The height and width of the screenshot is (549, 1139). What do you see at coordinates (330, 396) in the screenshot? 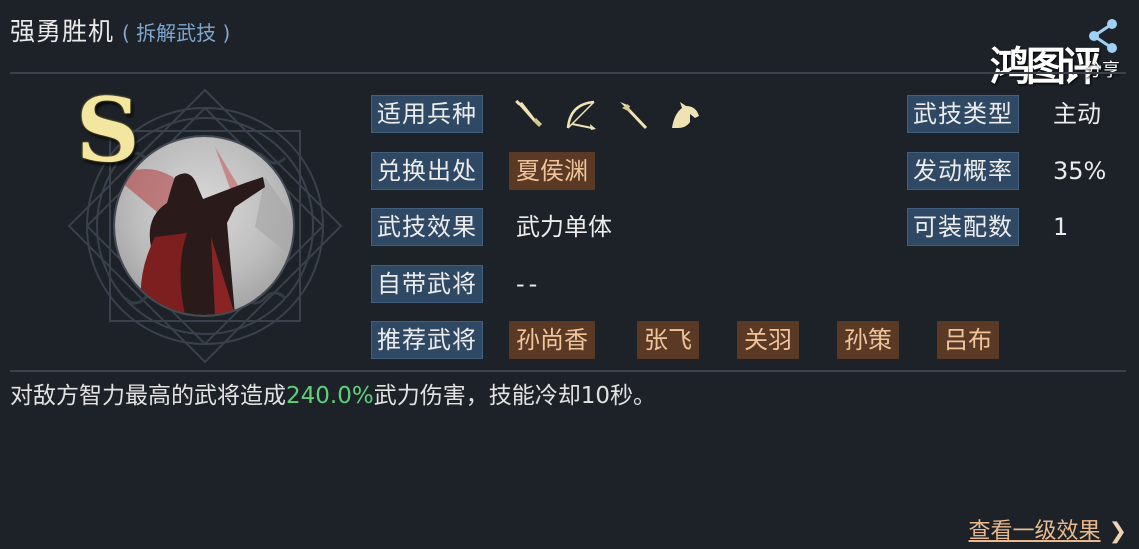
I see `description-highlight: 240.0%` at bounding box center [330, 396].